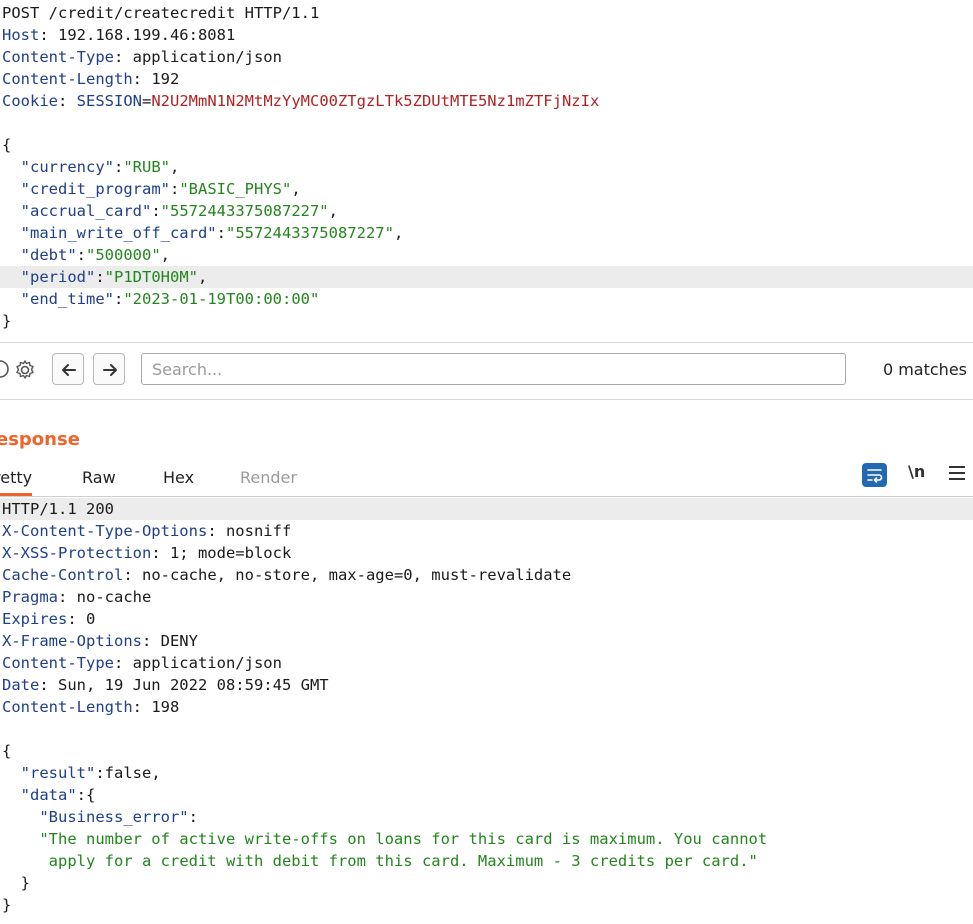 The height and width of the screenshot is (924, 973). Describe the element at coordinates (16, 482) in the screenshot. I see `tab-pretty: retty` at that location.